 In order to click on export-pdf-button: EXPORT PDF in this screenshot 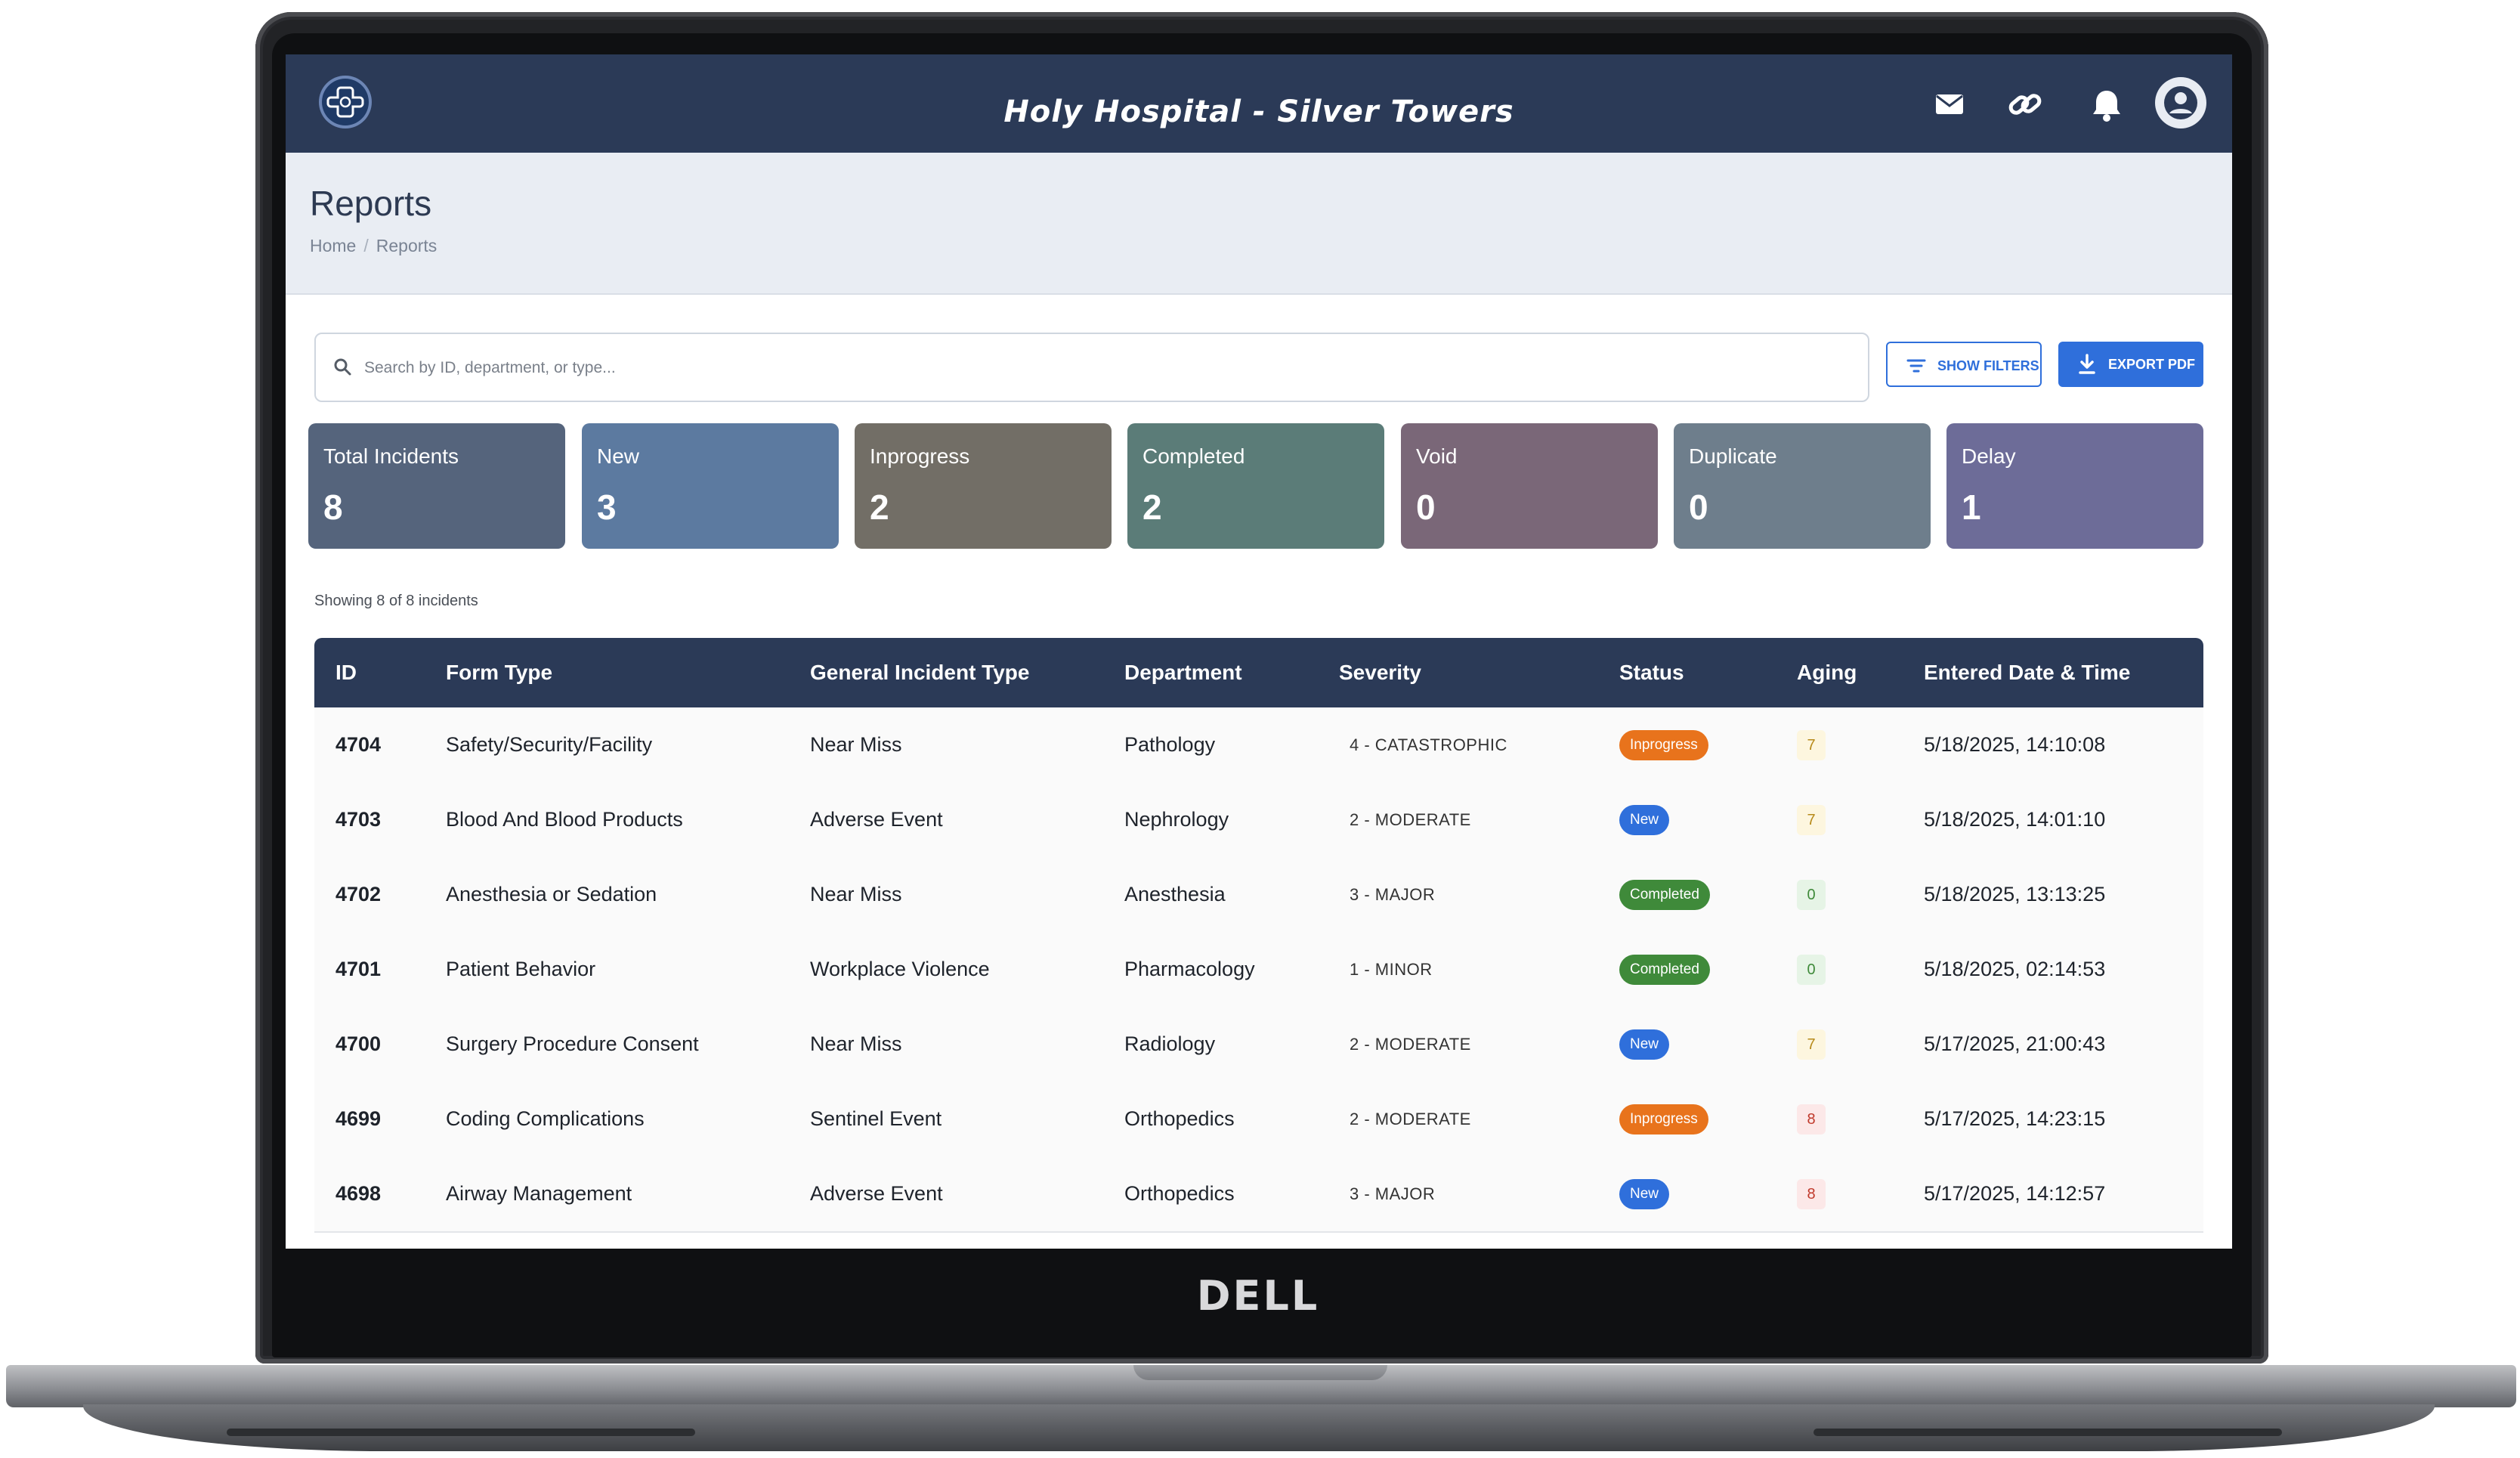, I will do `click(2130, 364)`.